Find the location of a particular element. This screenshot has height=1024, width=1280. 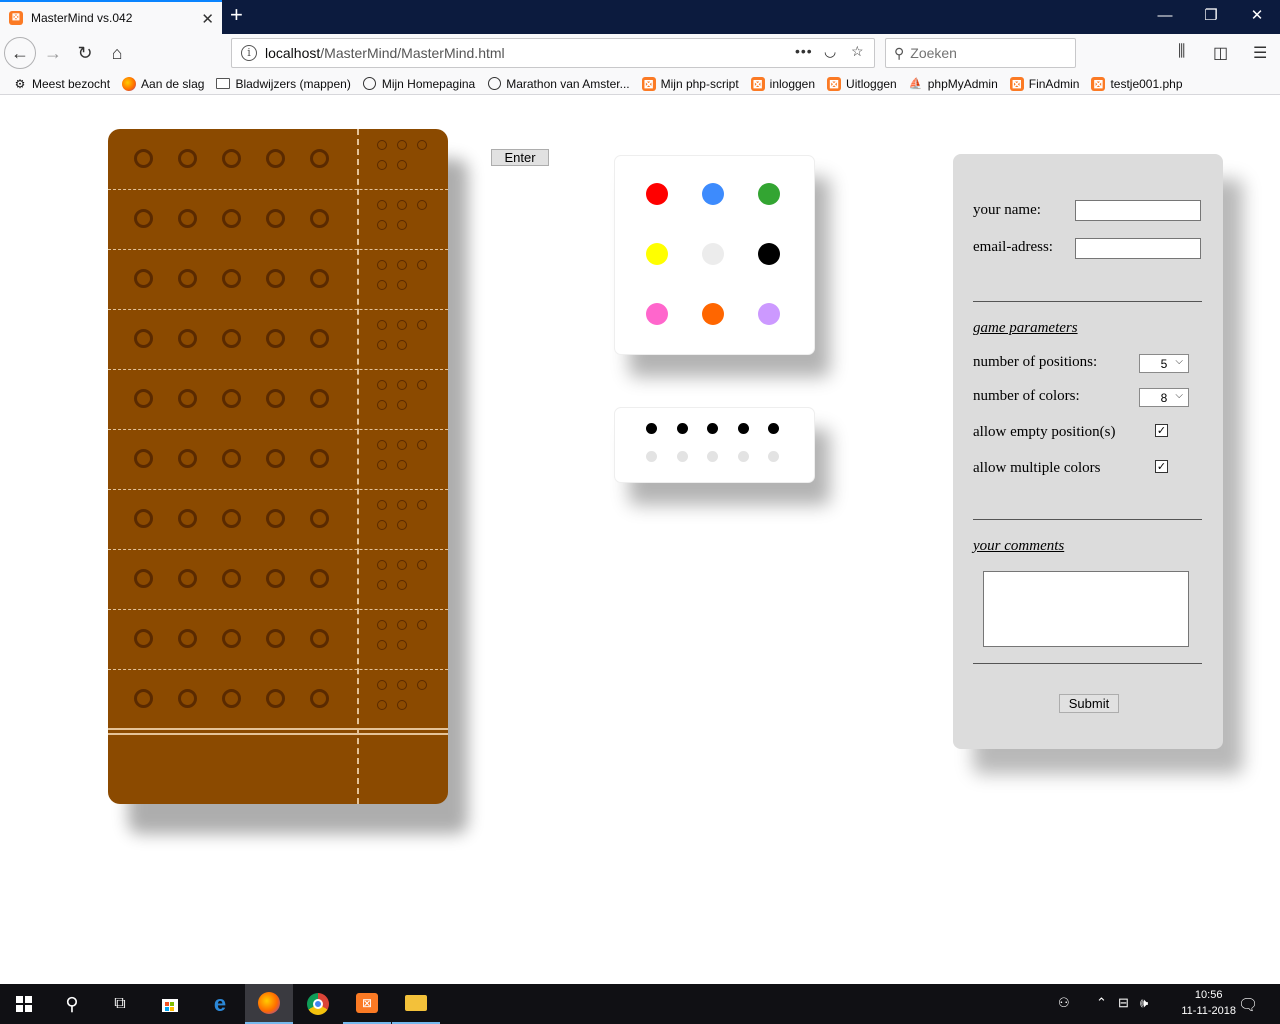

bookmark-item: ⊠ Uitloggen is located at coordinates (862, 83).